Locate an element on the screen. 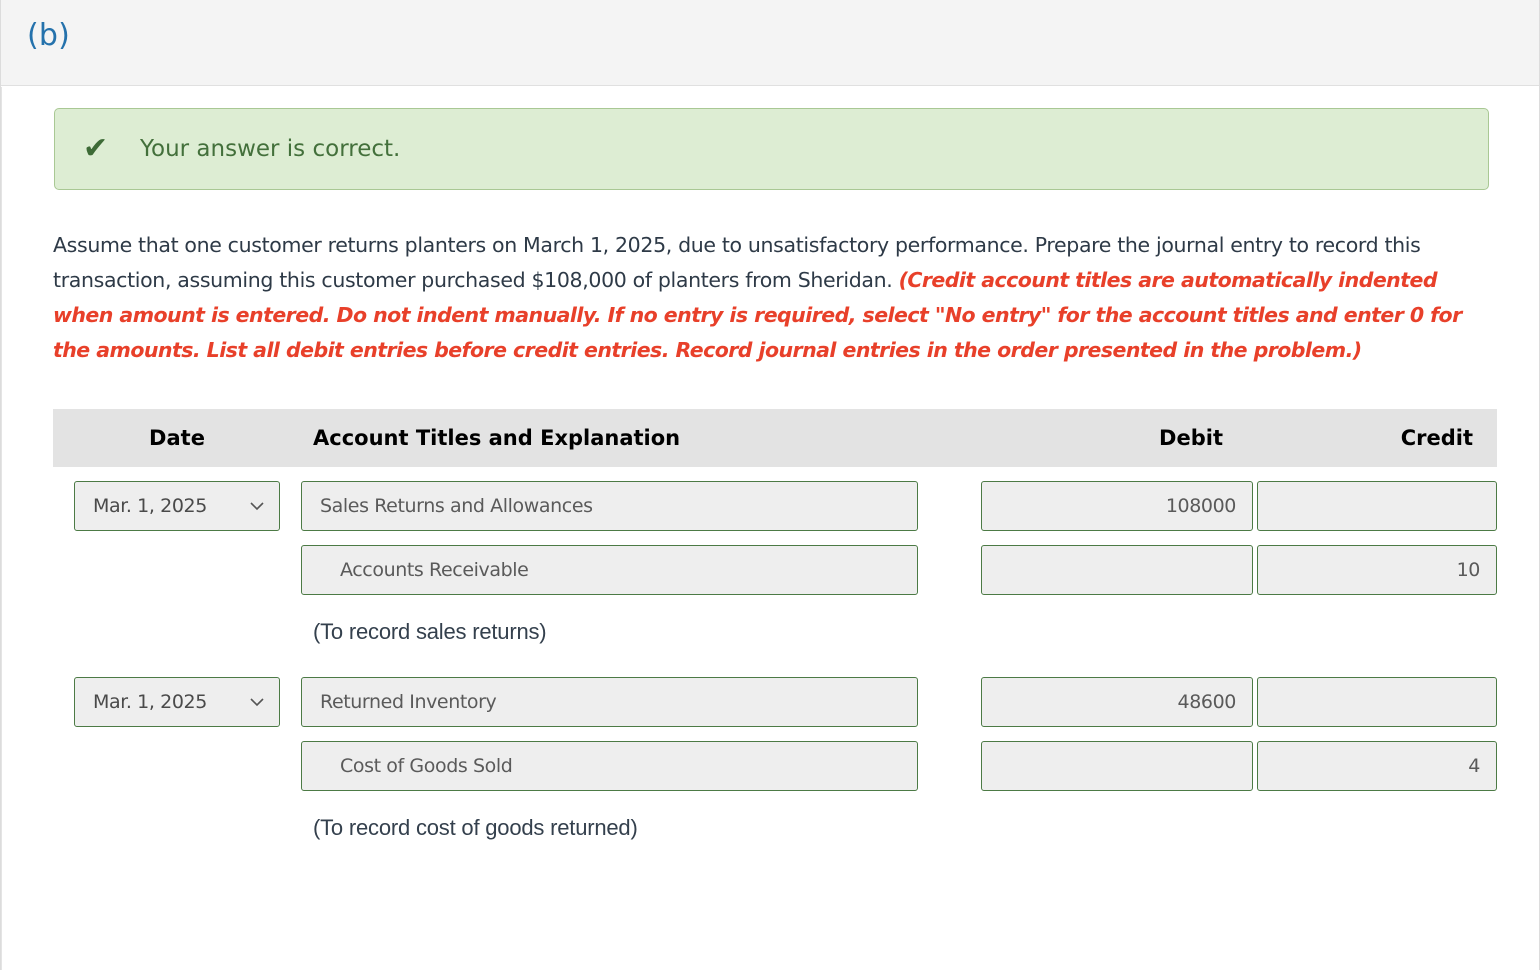  account-title-input: Cost of Goods Sold is located at coordinates (609, 766).